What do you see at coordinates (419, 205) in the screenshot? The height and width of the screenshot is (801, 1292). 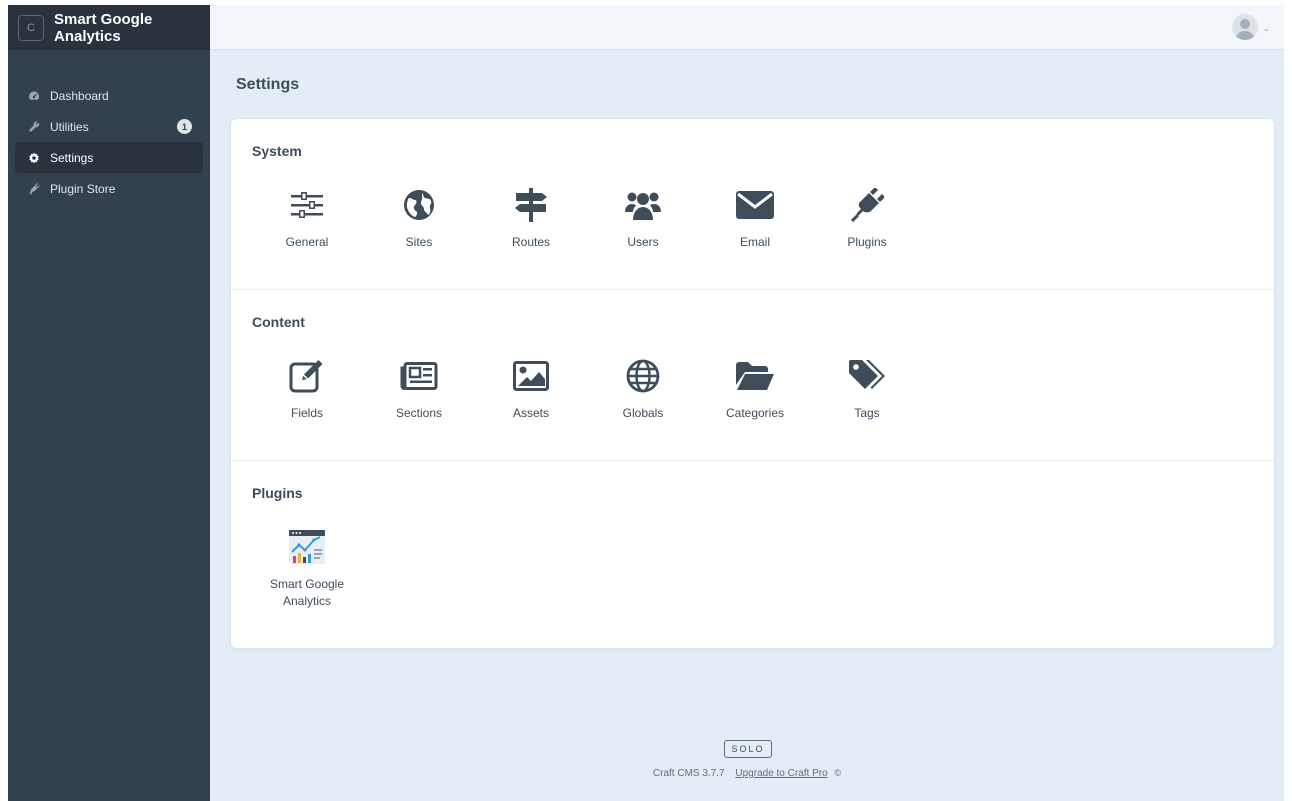 I see `globe-icon` at bounding box center [419, 205].